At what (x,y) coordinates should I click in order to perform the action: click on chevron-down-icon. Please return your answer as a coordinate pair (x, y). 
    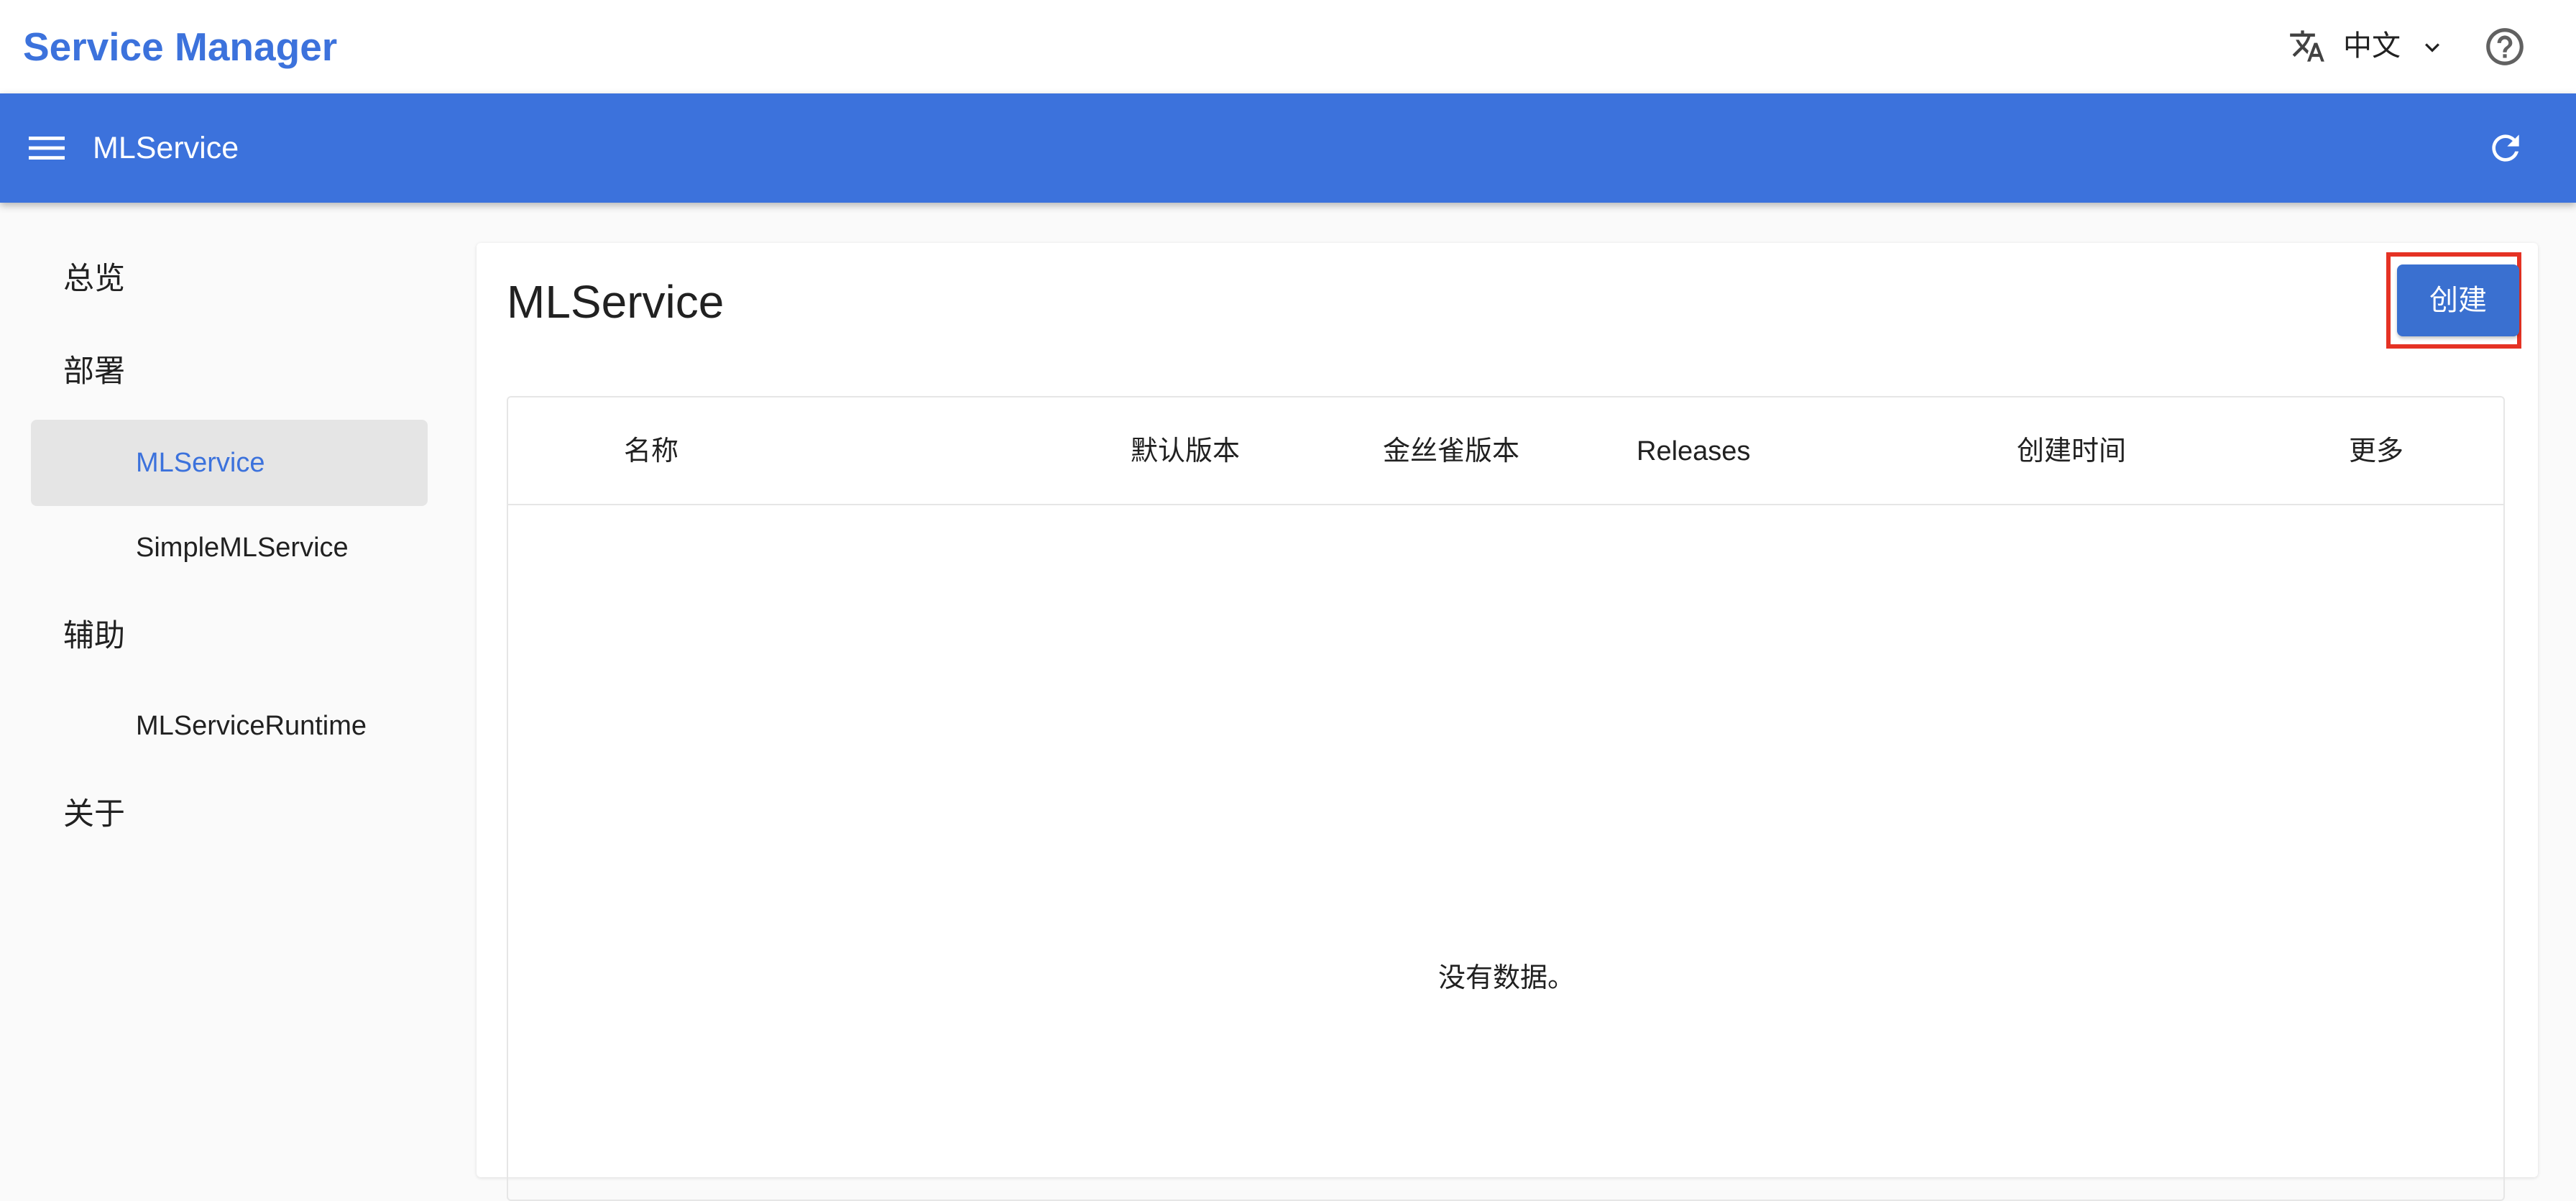
    Looking at the image, I should click on (2432, 47).